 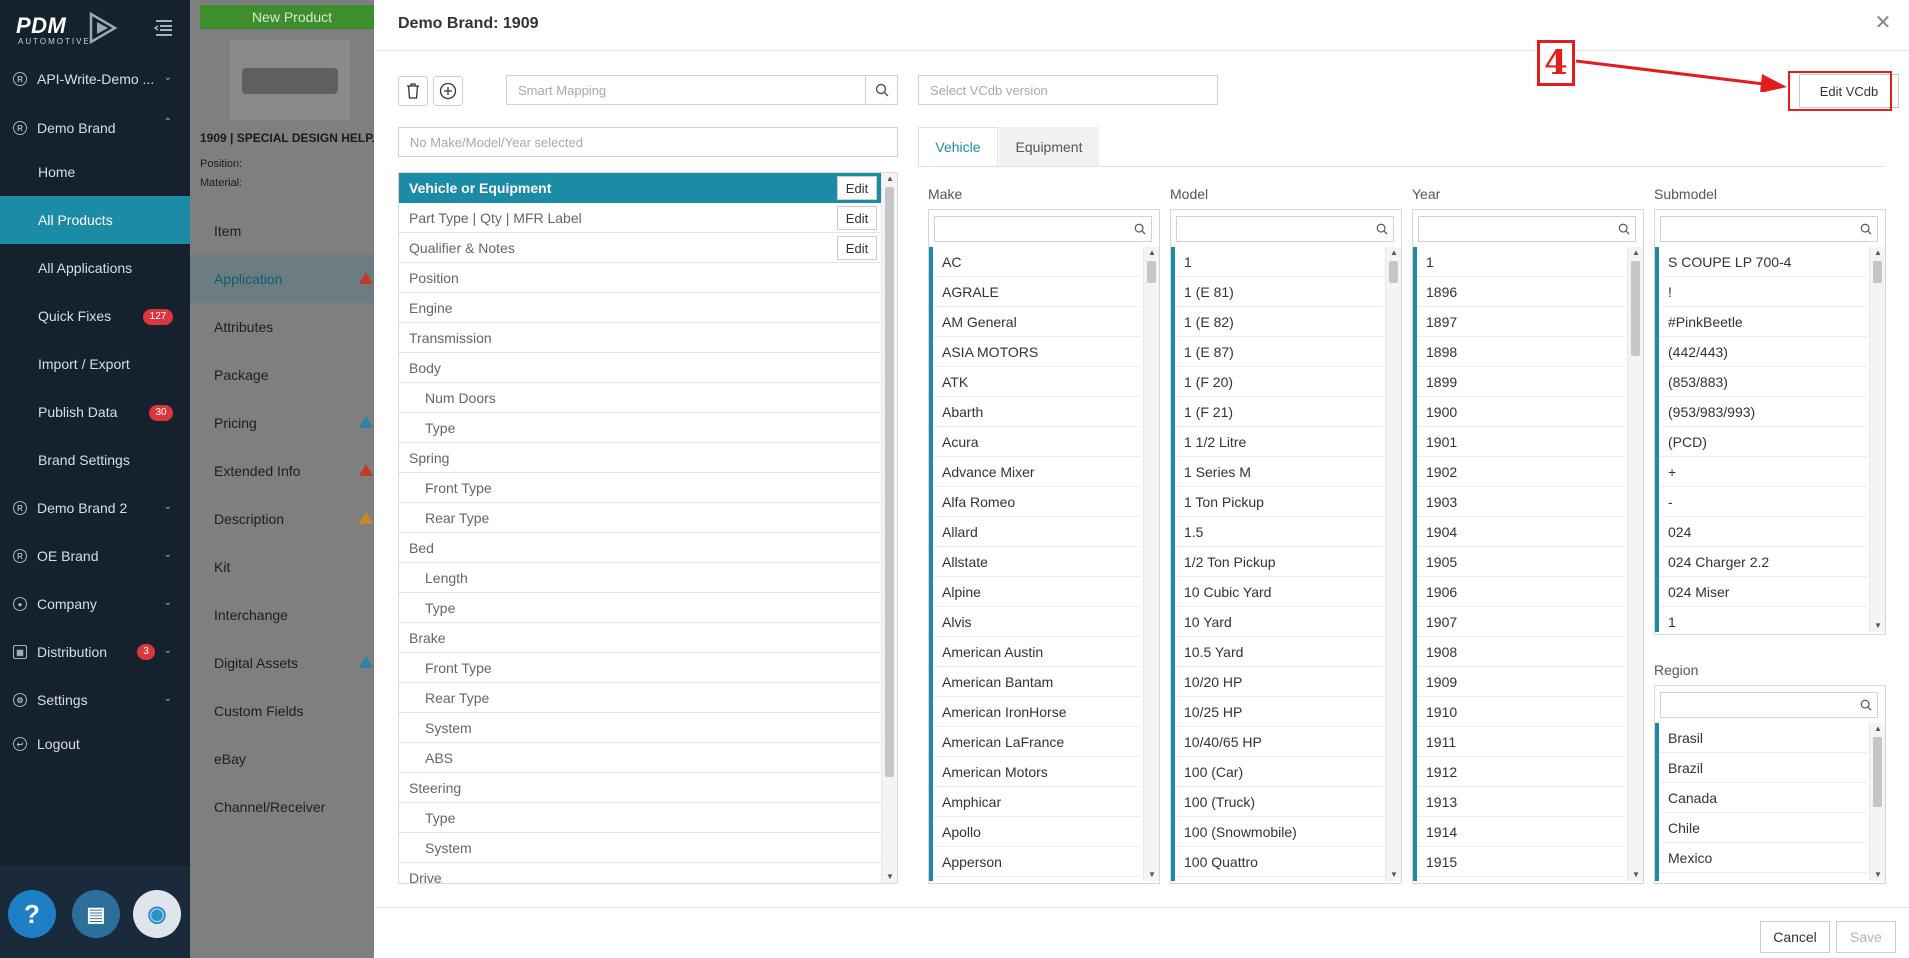 What do you see at coordinates (640, 218) in the screenshot?
I see `field-row: Part Type | Qty | MFR Label Edit` at bounding box center [640, 218].